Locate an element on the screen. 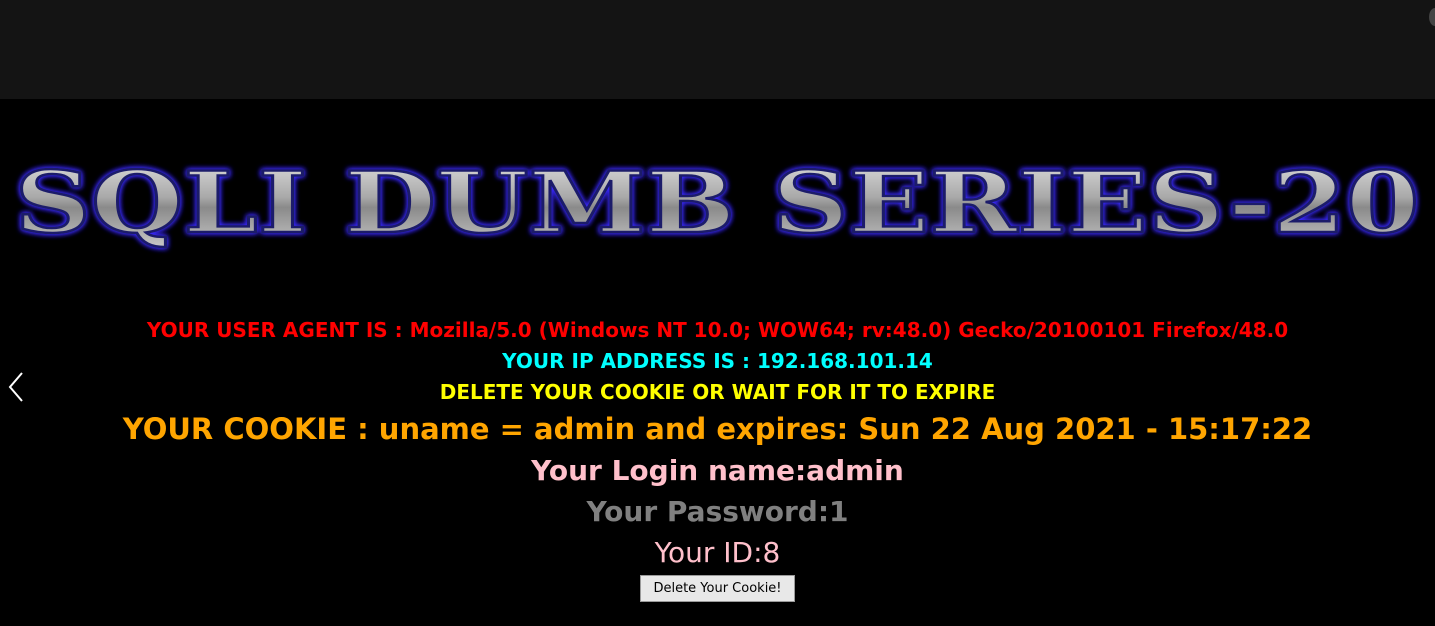 The image size is (1435, 626). scroll-indicator is located at coordinates (1432, 17).